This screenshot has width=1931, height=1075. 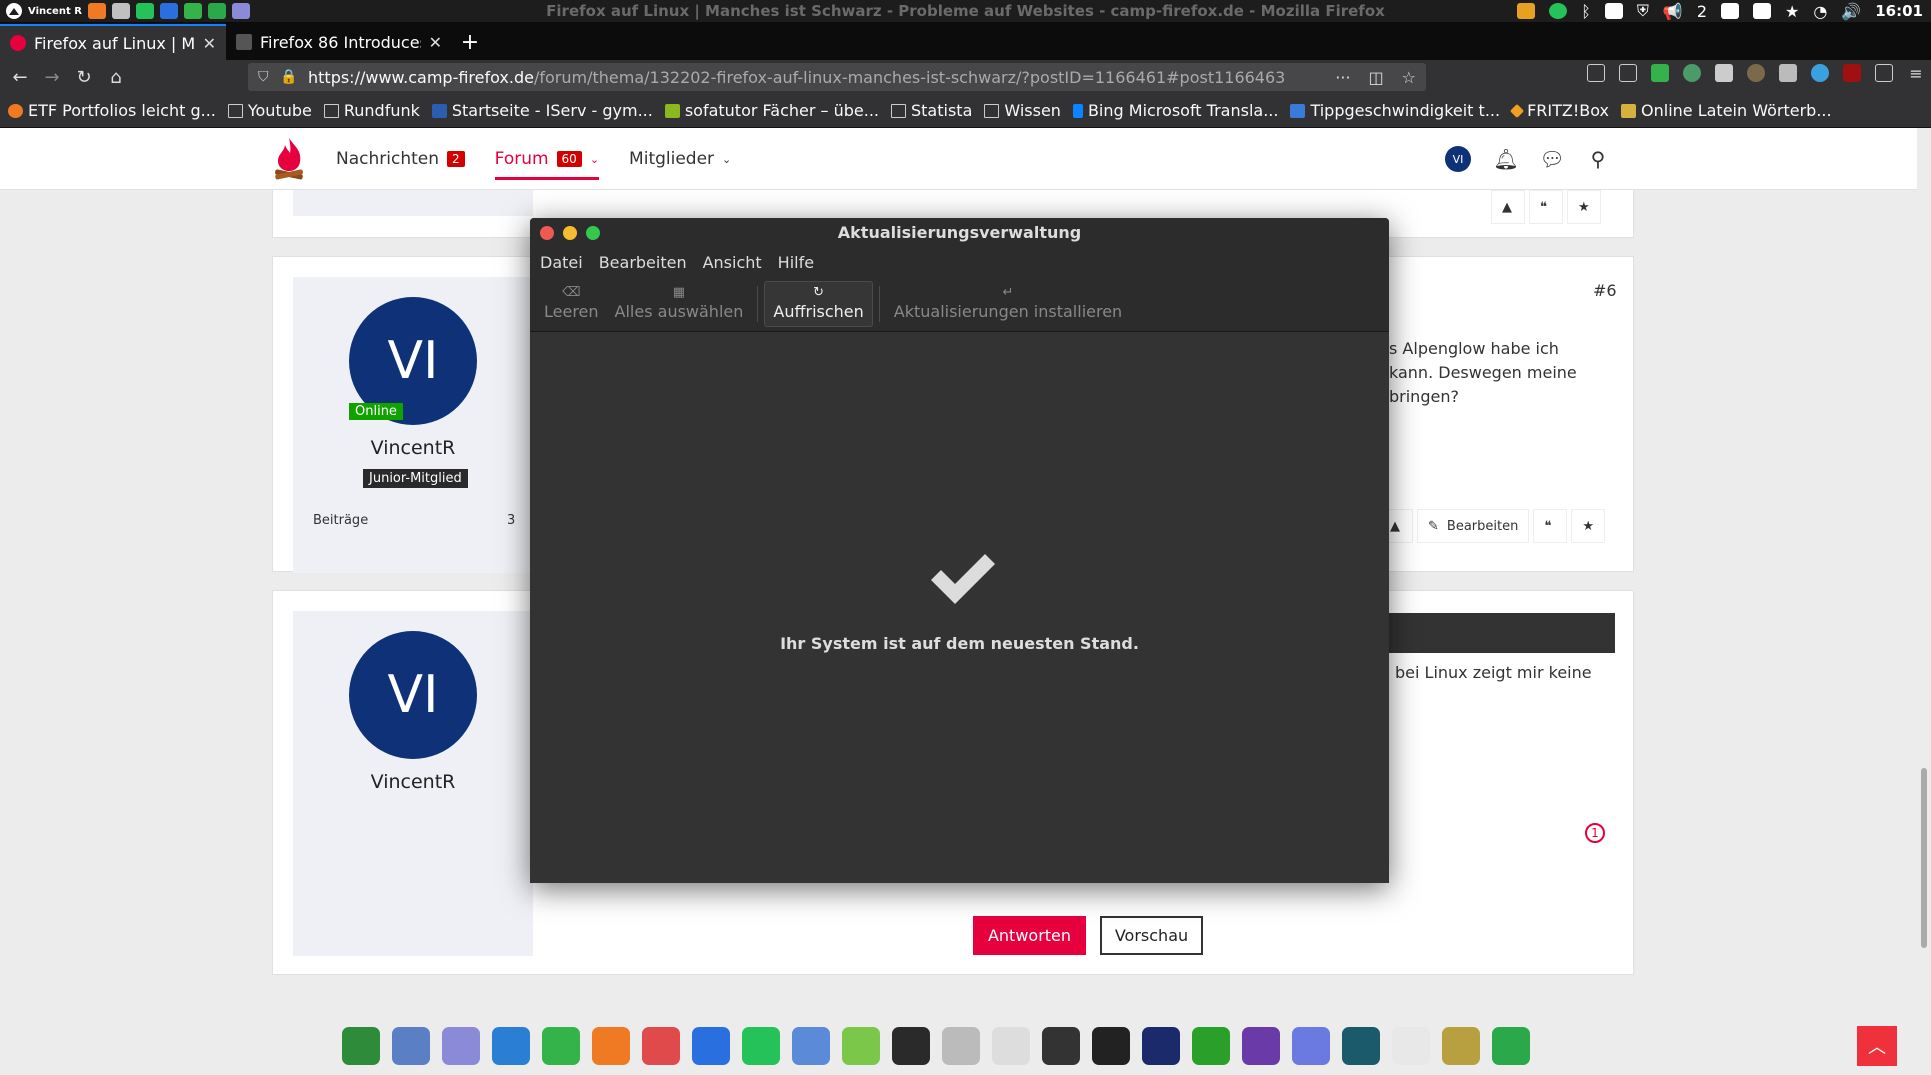 What do you see at coordinates (931, 110) in the screenshot?
I see `bookmark-folder: Statista` at bounding box center [931, 110].